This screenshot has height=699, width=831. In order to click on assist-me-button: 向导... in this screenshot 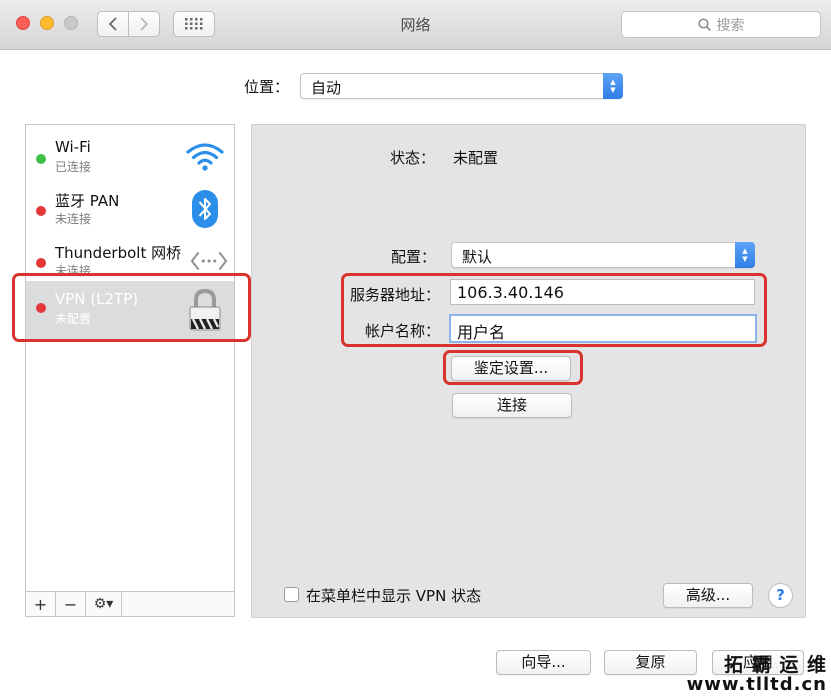, I will do `click(543, 662)`.